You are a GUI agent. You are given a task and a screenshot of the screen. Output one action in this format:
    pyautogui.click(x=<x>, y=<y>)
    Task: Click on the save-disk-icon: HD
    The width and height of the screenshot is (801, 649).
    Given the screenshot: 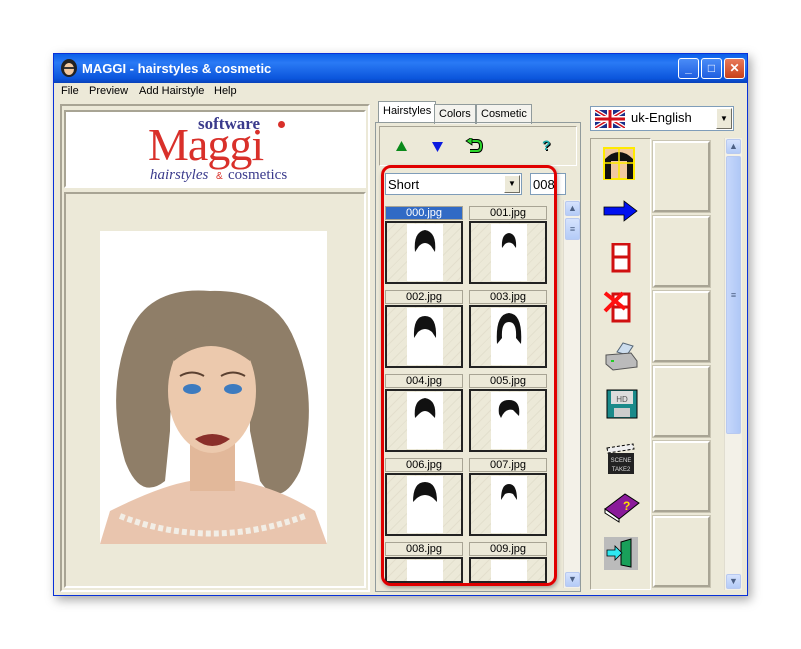 What is the action you would take?
    pyautogui.click(x=621, y=404)
    